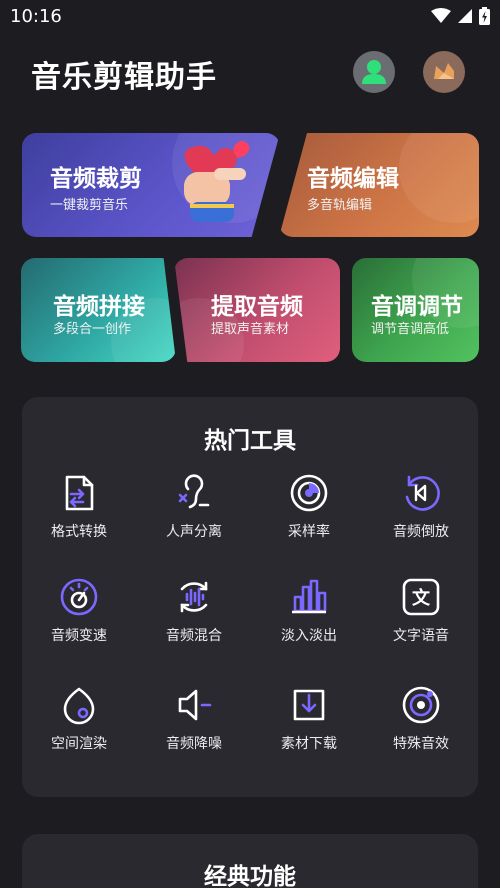 This screenshot has width=500, height=888. I want to click on battery-charging-icon, so click(484, 16).